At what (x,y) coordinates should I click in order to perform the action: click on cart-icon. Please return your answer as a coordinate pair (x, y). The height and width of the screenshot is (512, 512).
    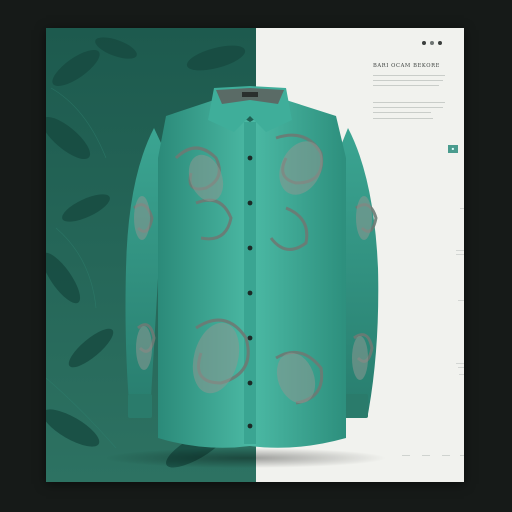
    Looking at the image, I should click on (432, 43).